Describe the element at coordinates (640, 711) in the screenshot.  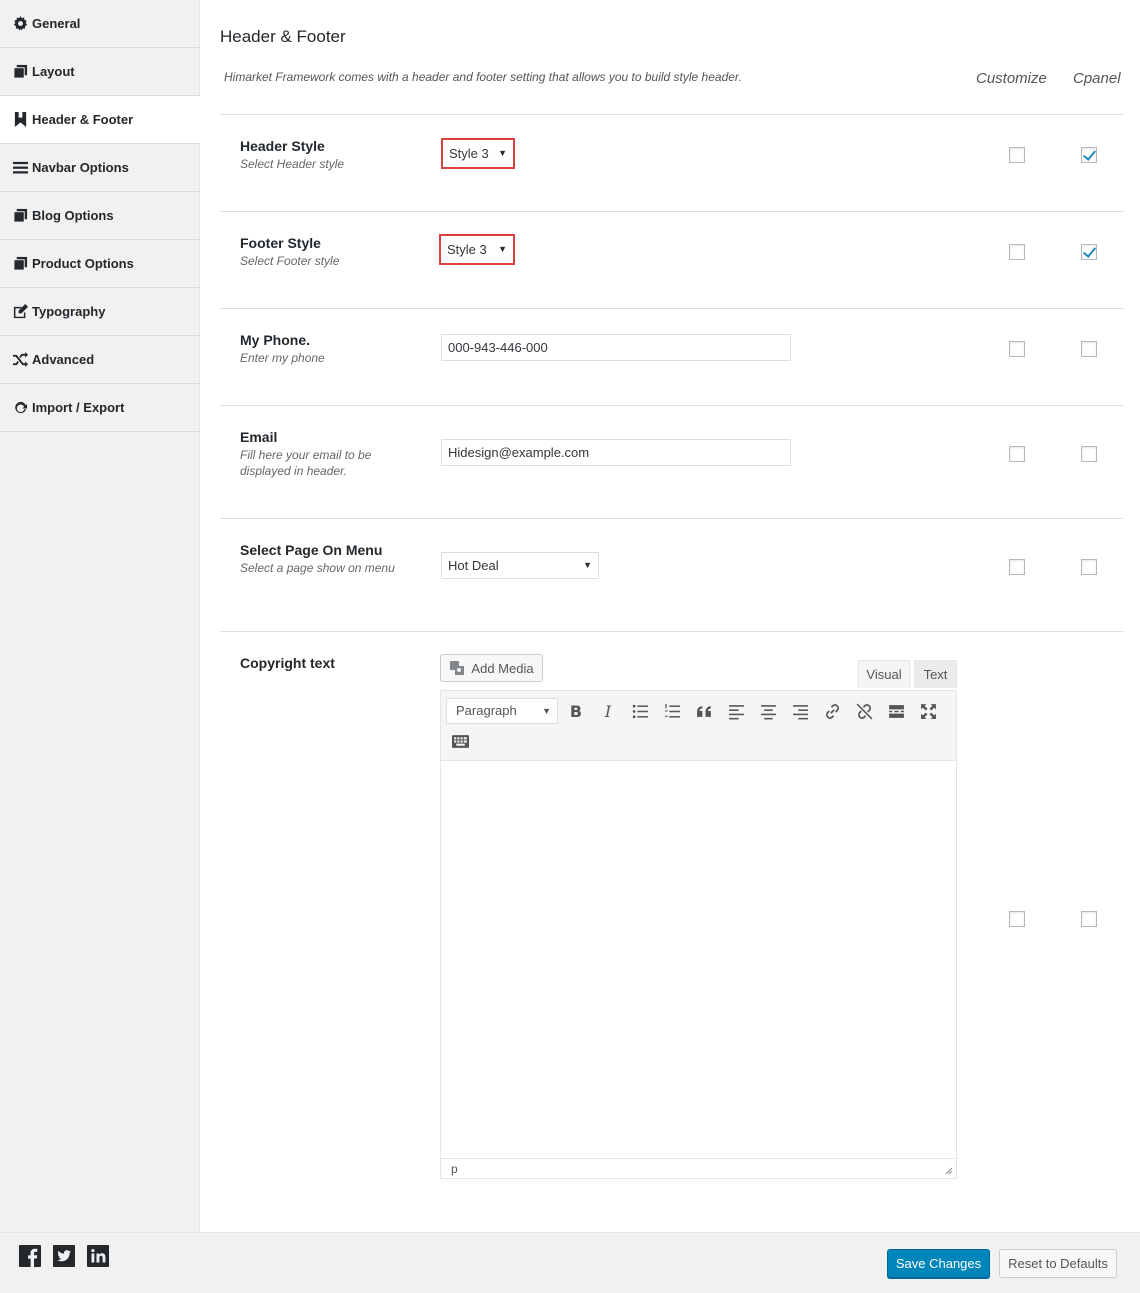
I see `bullet-list-icon` at that location.